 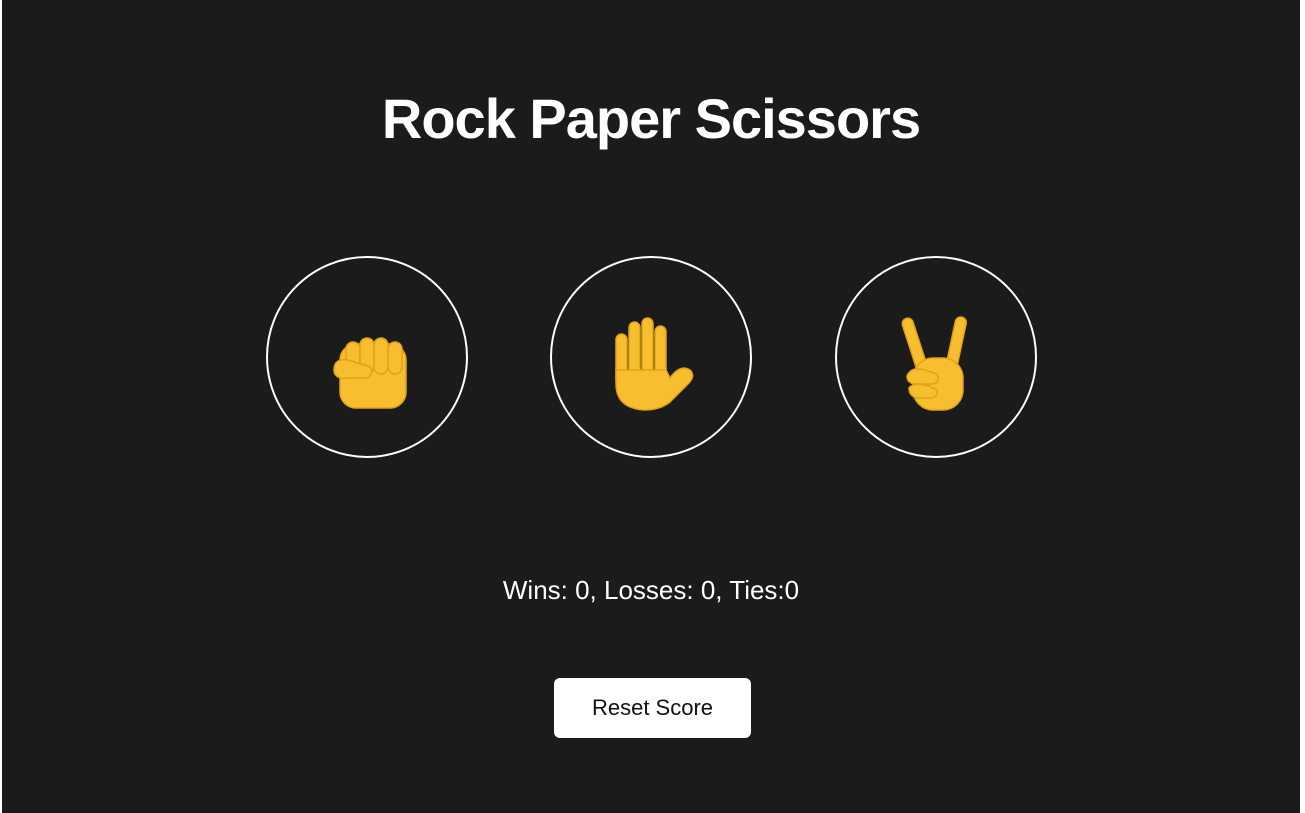 I want to click on raised-hand-icon, so click(x=654, y=364).